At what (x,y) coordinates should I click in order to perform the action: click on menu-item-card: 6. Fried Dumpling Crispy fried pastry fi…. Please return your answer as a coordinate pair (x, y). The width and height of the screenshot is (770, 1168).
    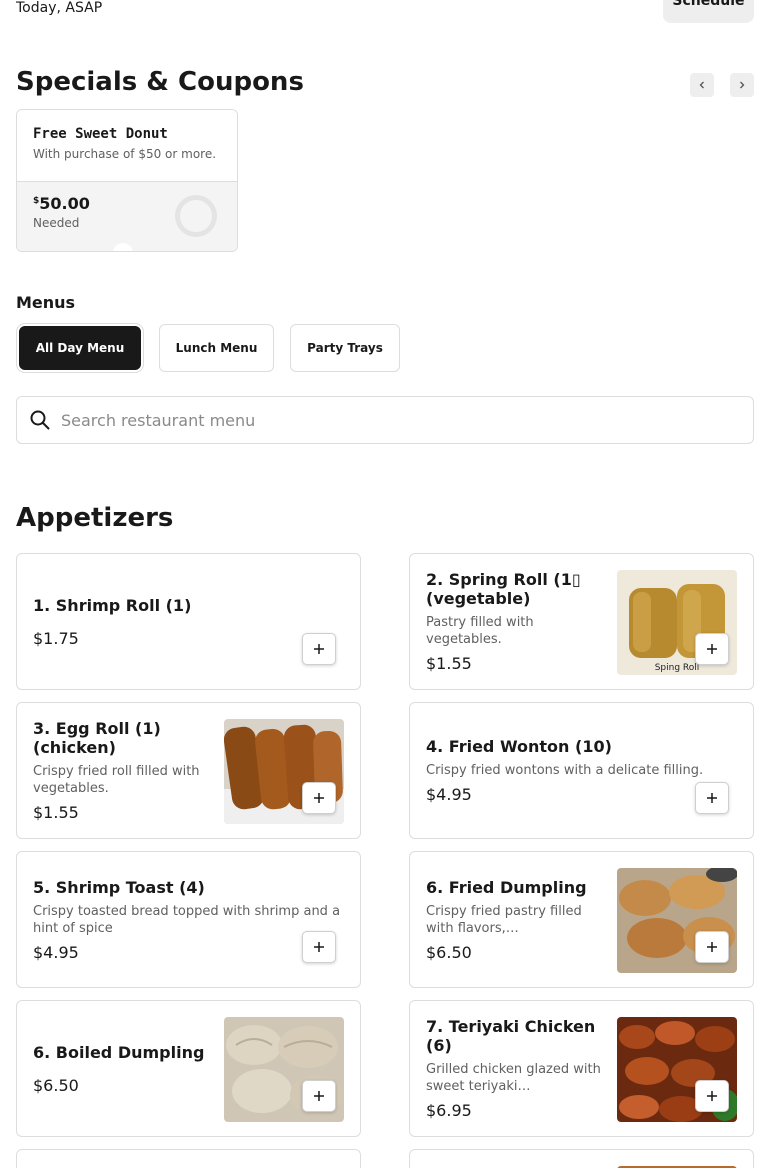
    Looking at the image, I should click on (581, 919).